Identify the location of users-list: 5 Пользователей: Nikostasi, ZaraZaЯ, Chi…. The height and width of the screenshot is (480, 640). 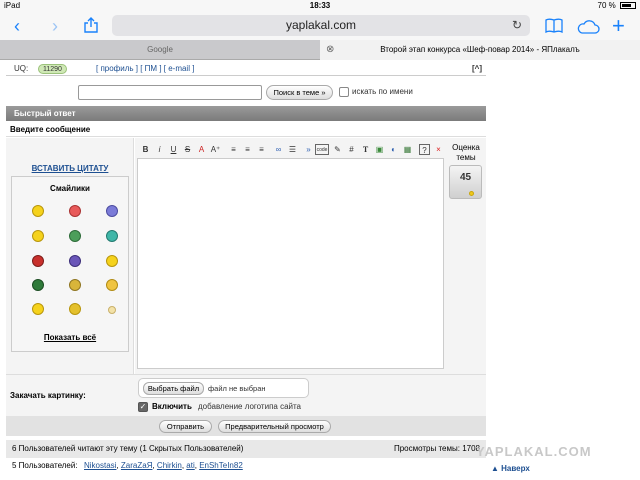
(246, 466).